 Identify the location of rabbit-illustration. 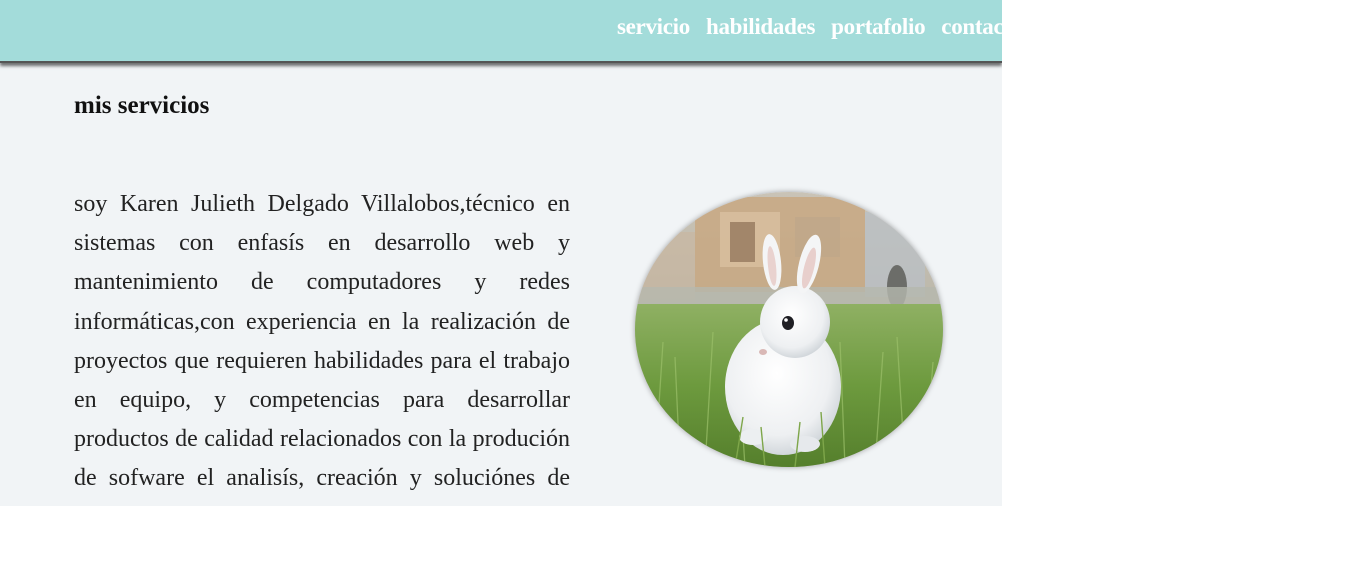
(789, 329).